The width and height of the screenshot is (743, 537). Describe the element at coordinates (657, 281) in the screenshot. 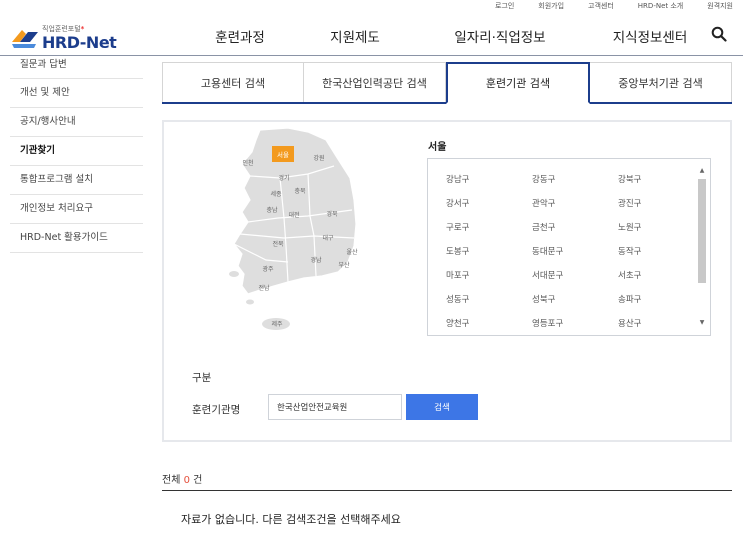

I see `district-item: 서초구` at that location.